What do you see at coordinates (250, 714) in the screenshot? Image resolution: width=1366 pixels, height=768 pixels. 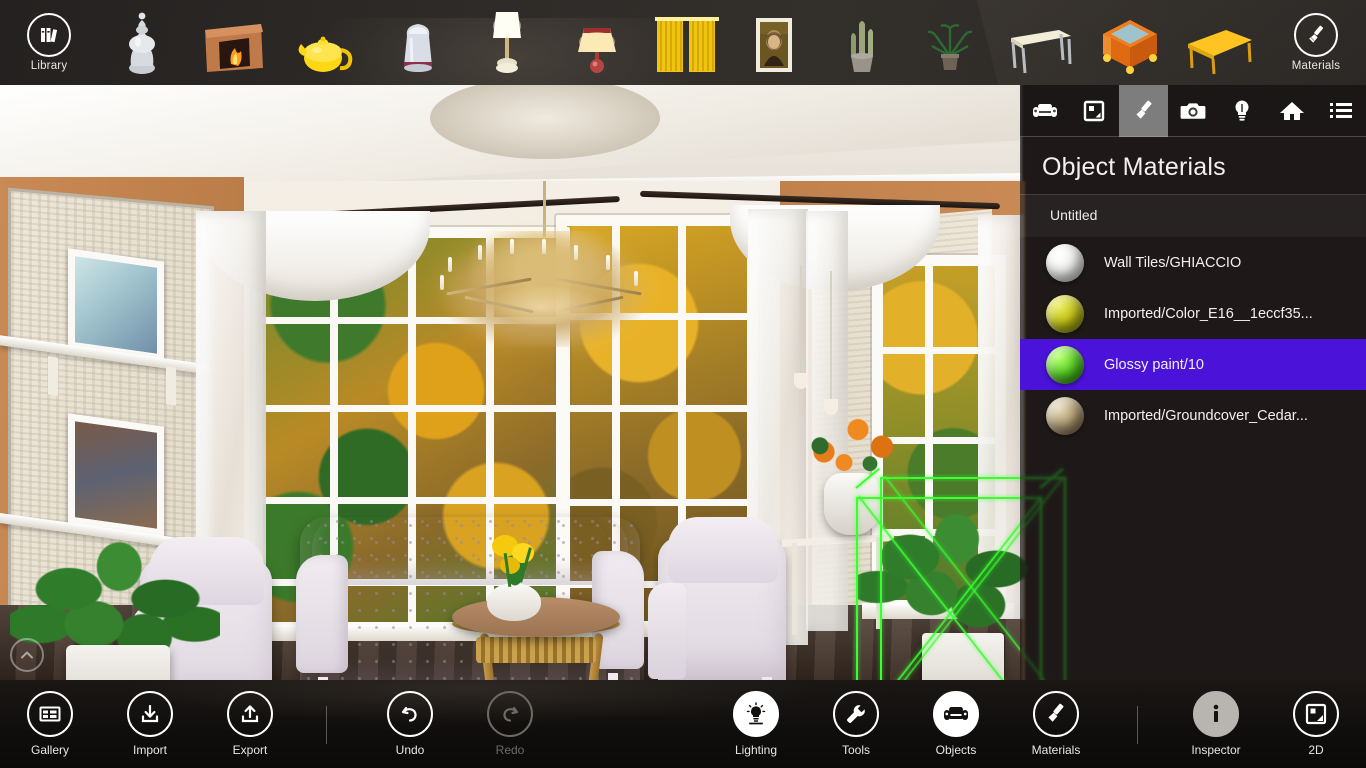 I see `upload-icon` at bounding box center [250, 714].